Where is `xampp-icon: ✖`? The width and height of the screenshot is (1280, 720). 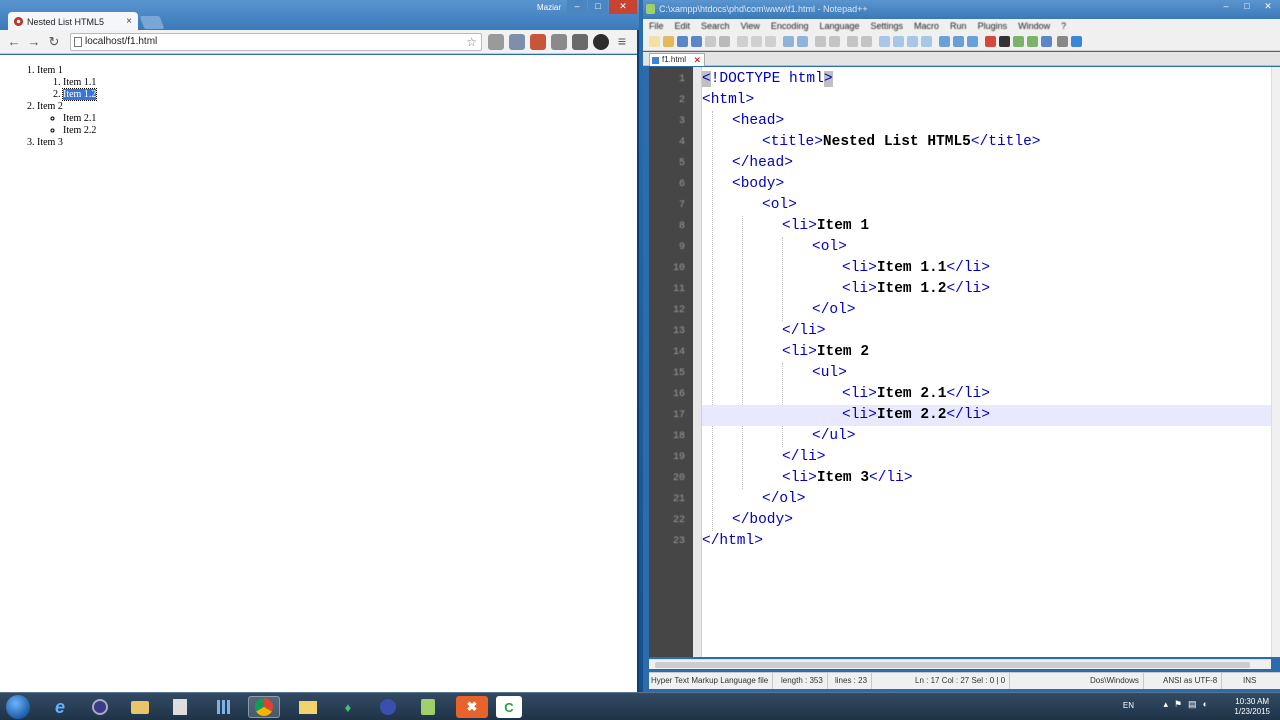
xampp-icon: ✖ is located at coordinates (472, 707).